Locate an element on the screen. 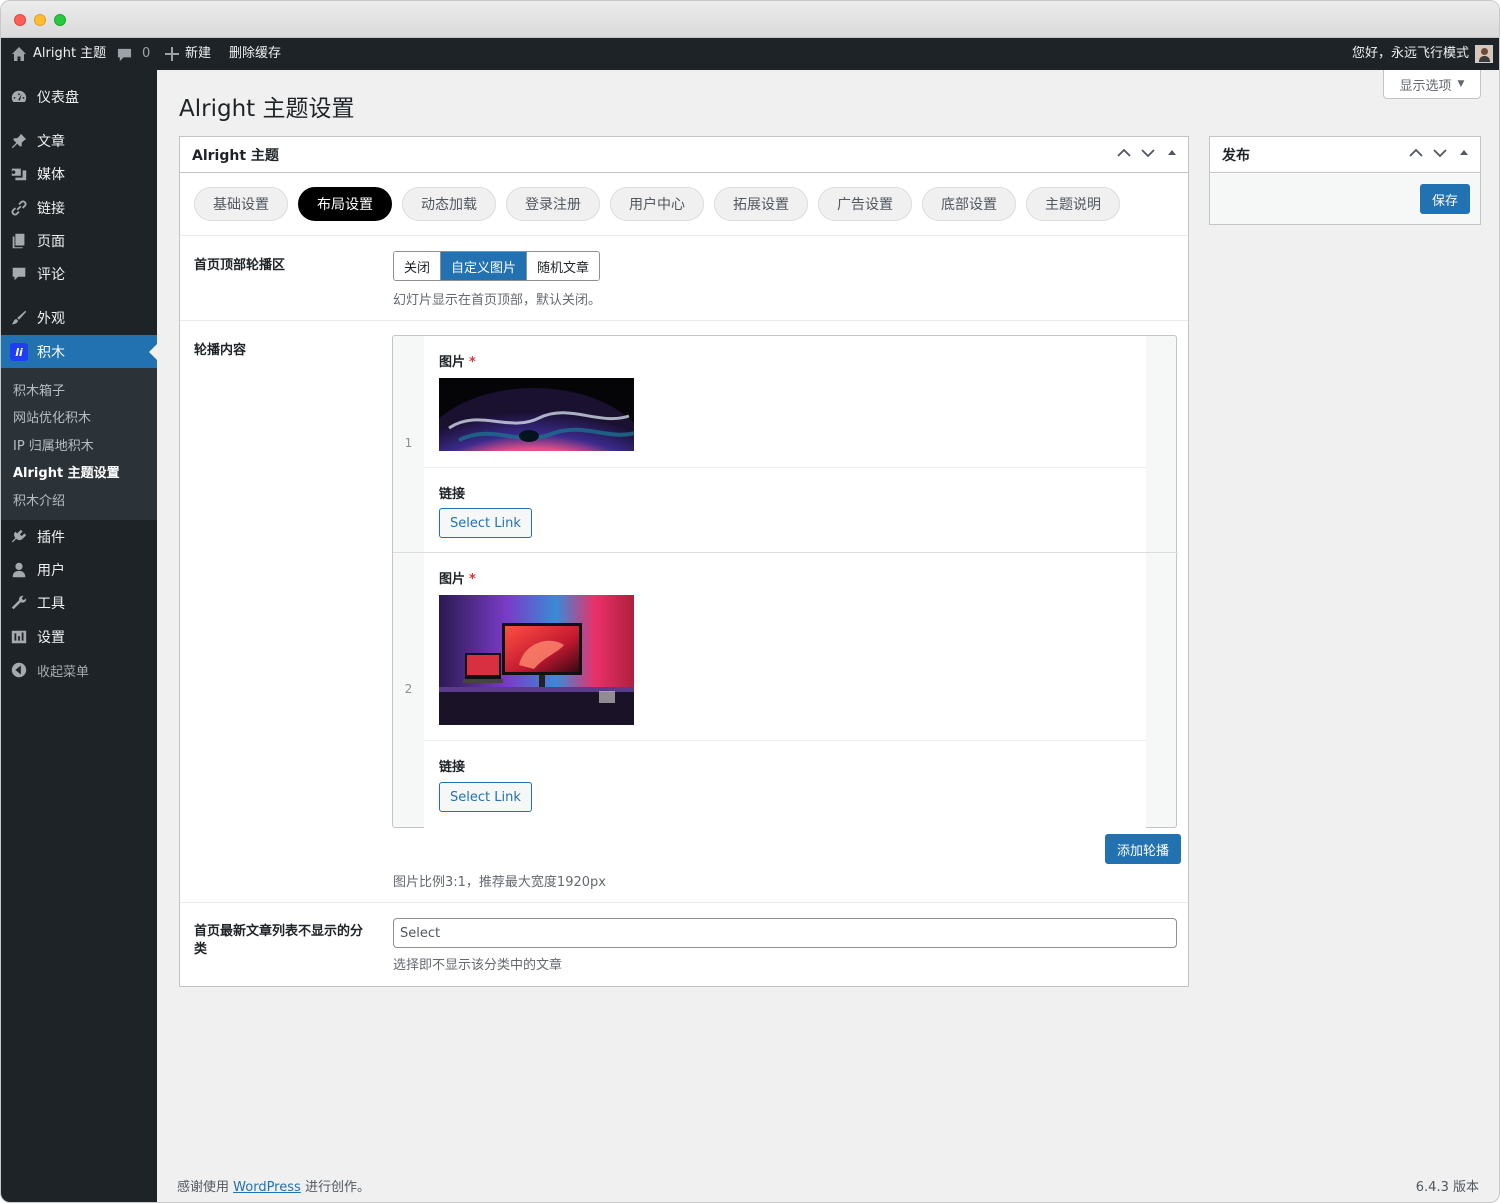  plugin-icon is located at coordinates (19, 536).